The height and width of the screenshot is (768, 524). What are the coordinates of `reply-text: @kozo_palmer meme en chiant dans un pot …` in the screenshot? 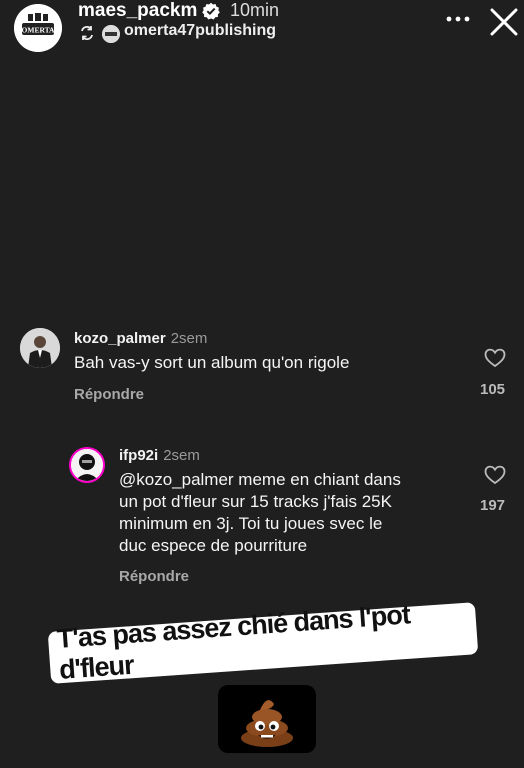 It's located at (260, 512).